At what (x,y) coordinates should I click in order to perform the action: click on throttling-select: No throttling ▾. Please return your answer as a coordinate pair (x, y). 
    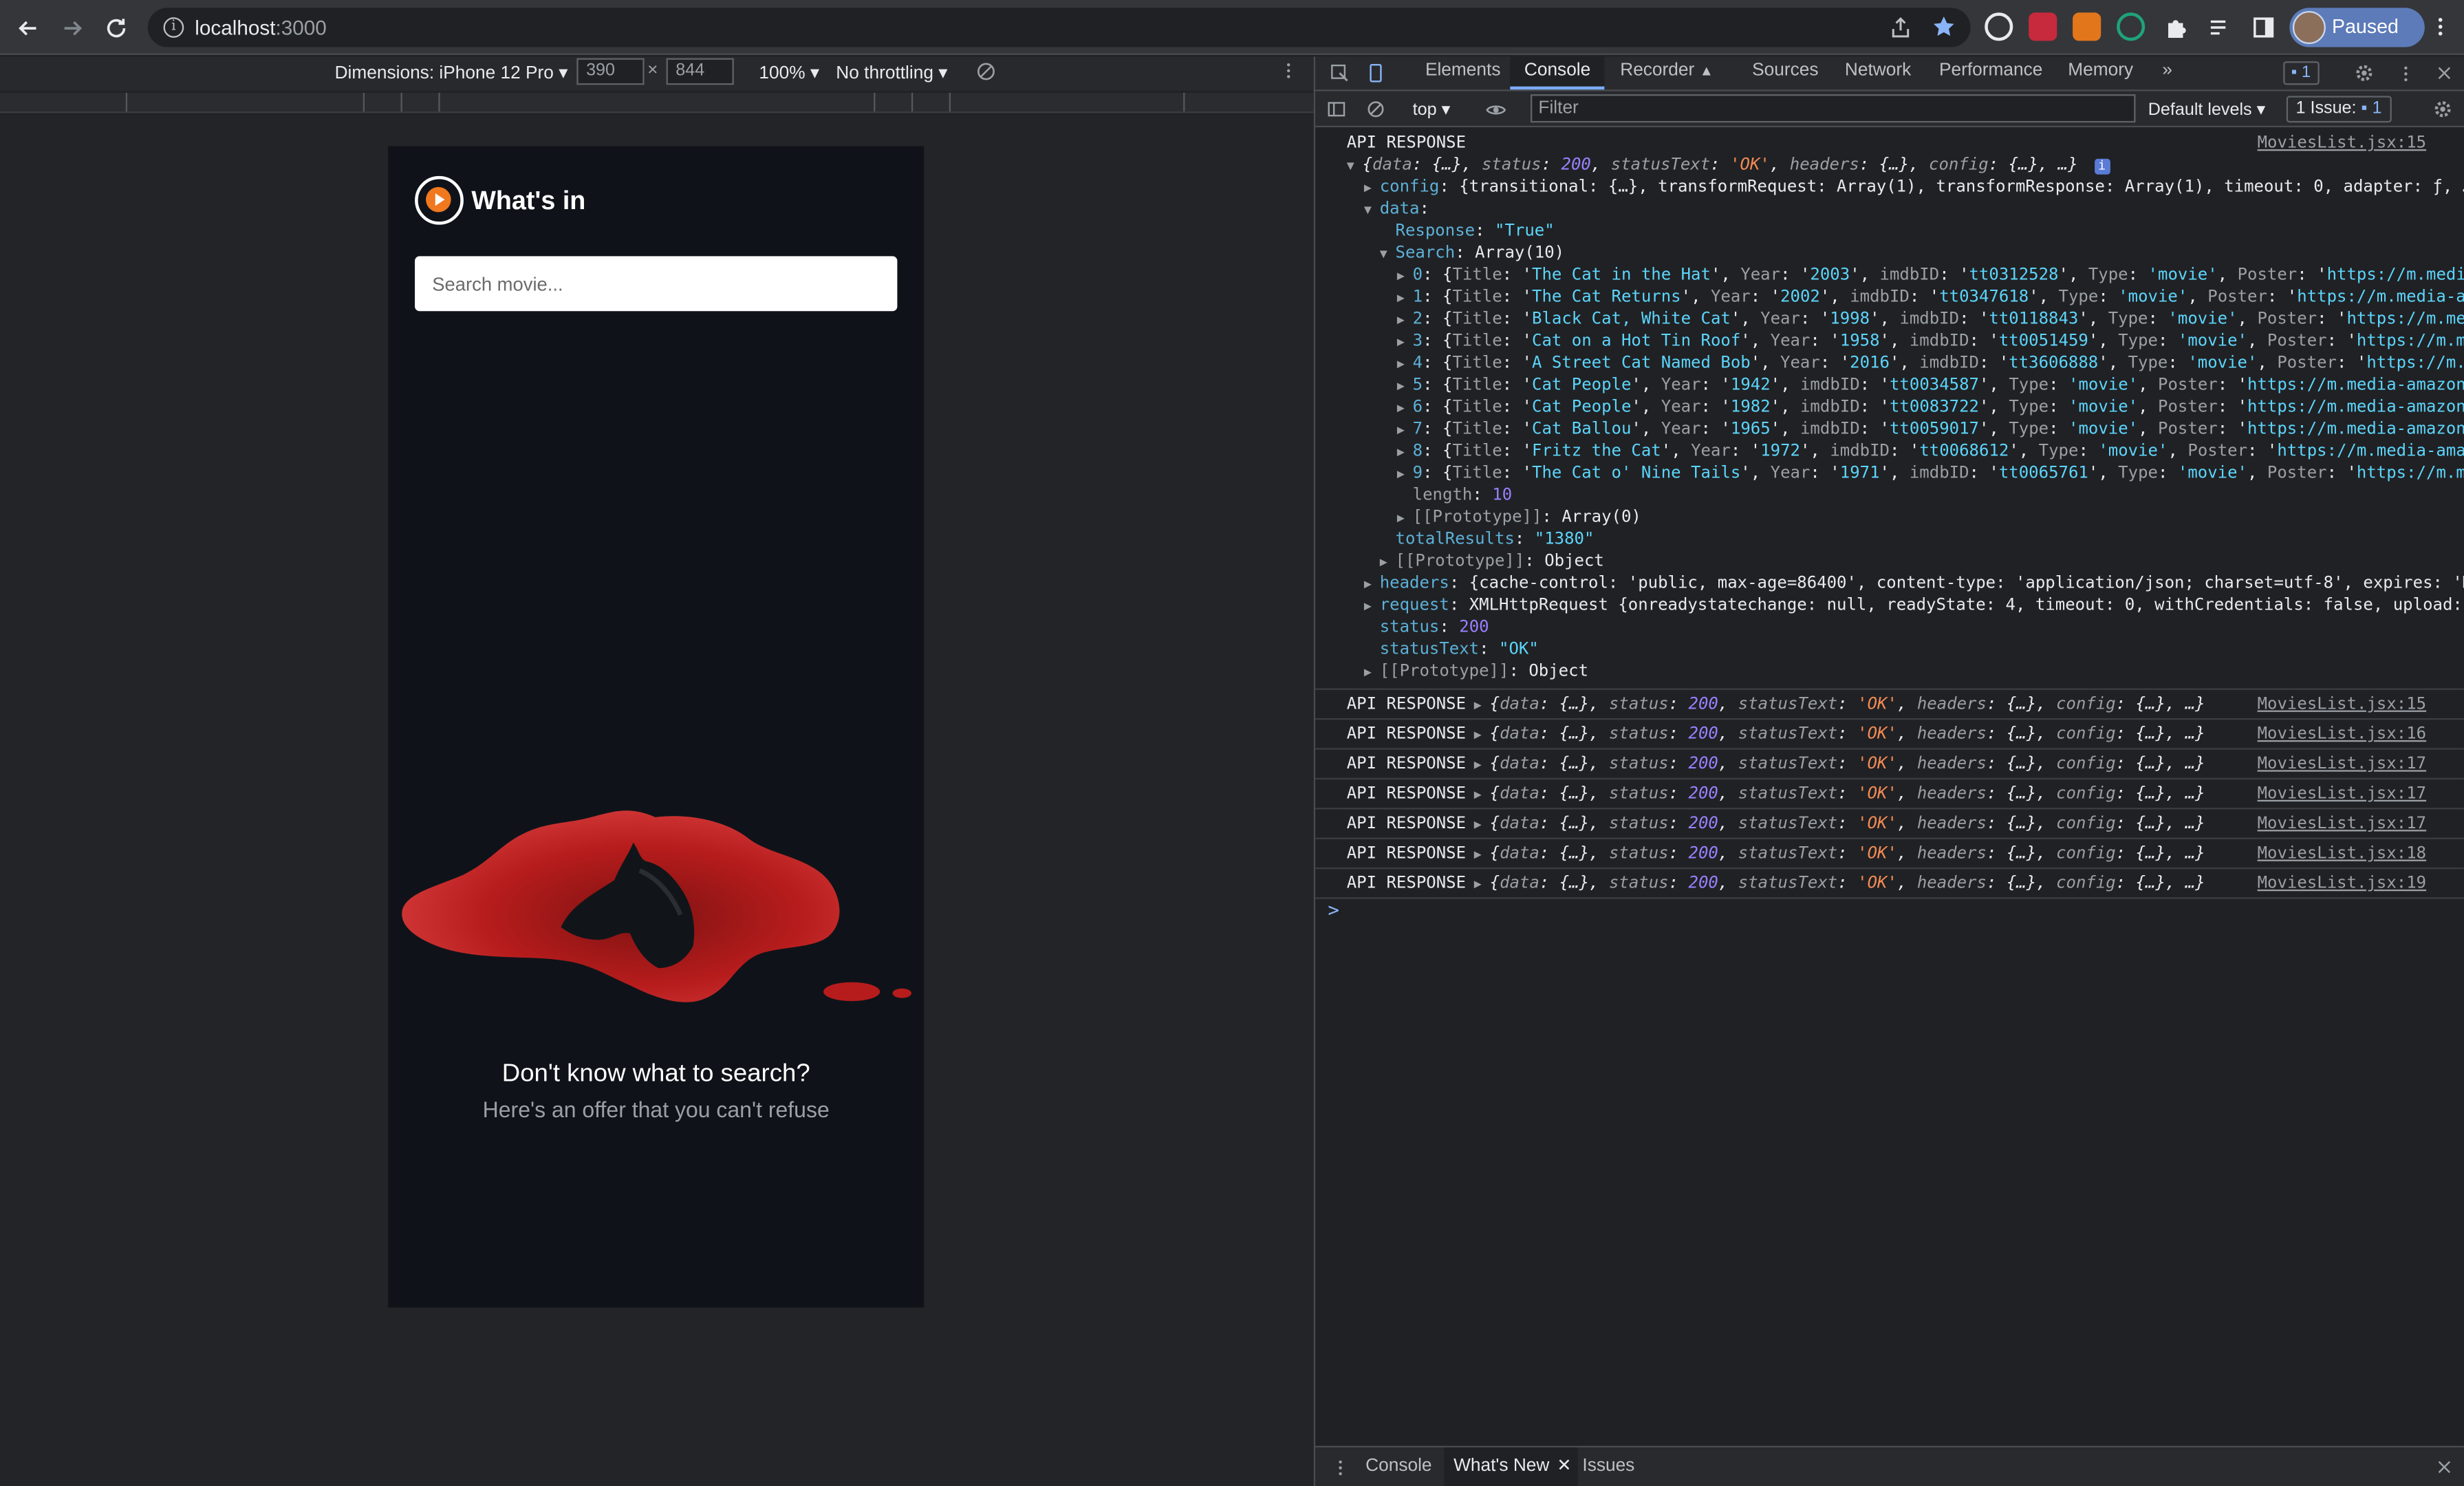
    Looking at the image, I should click on (891, 72).